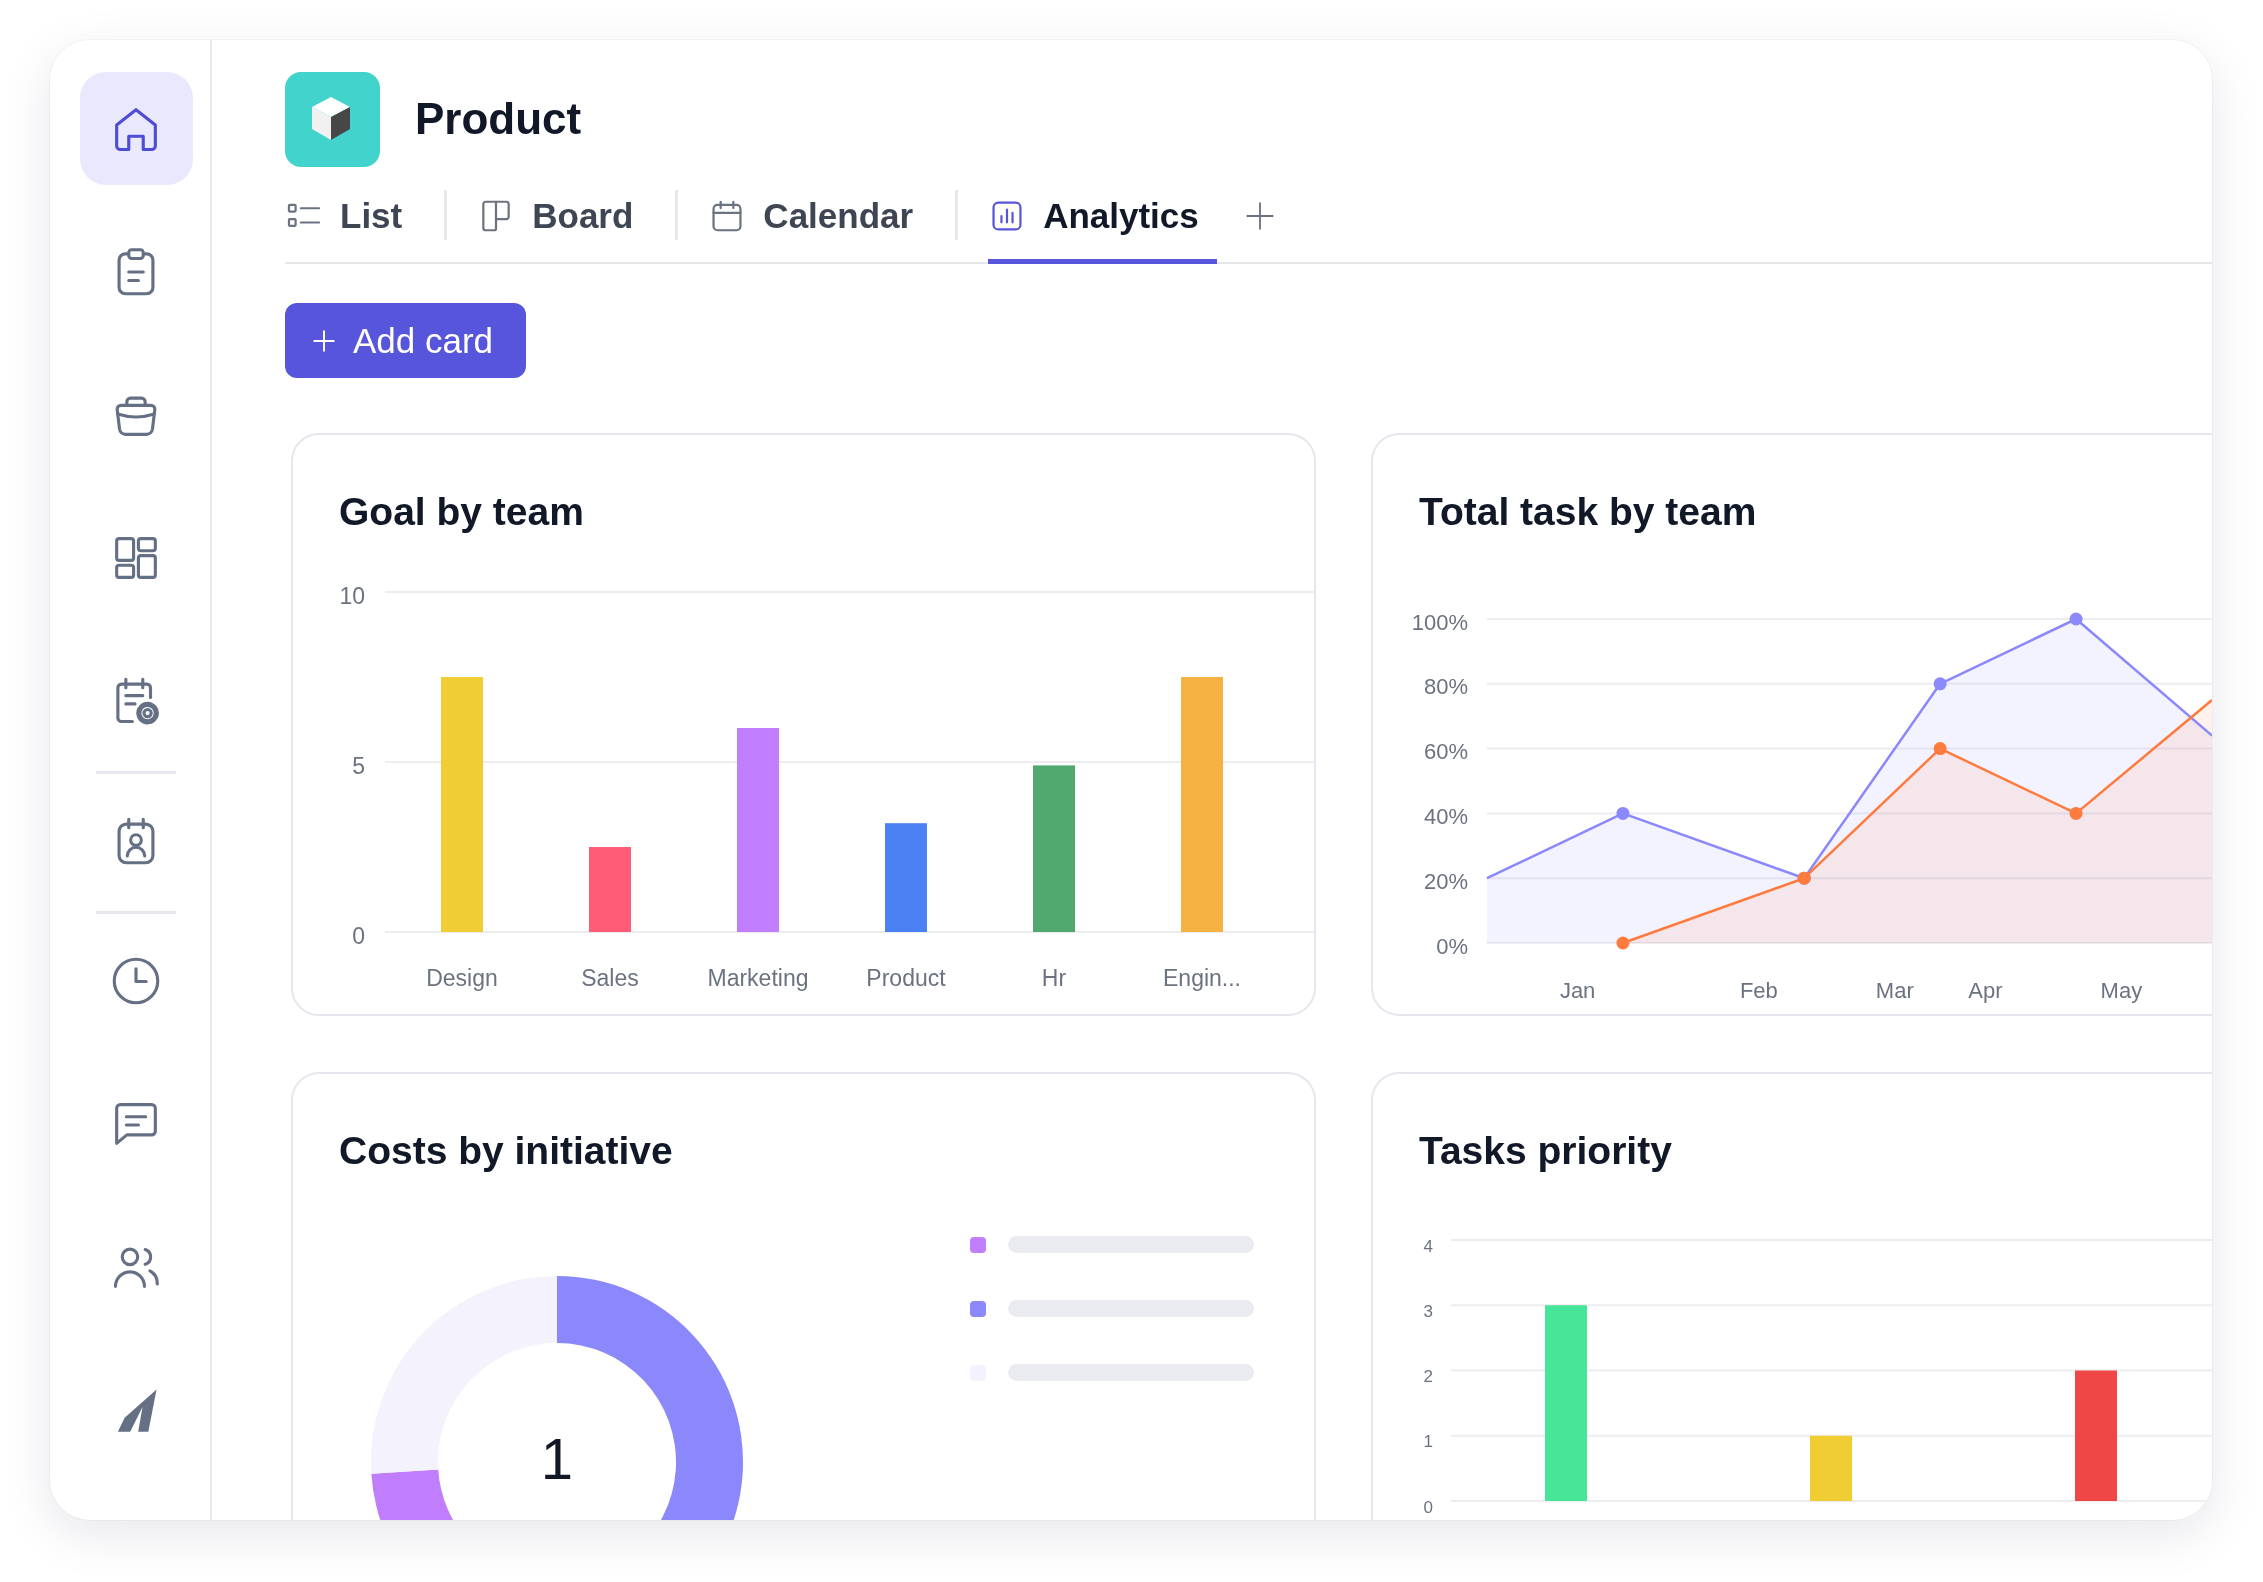 This screenshot has height=1582, width=2263. Describe the element at coordinates (1439, 622) in the screenshot. I see `axis-label: 100%` at that location.